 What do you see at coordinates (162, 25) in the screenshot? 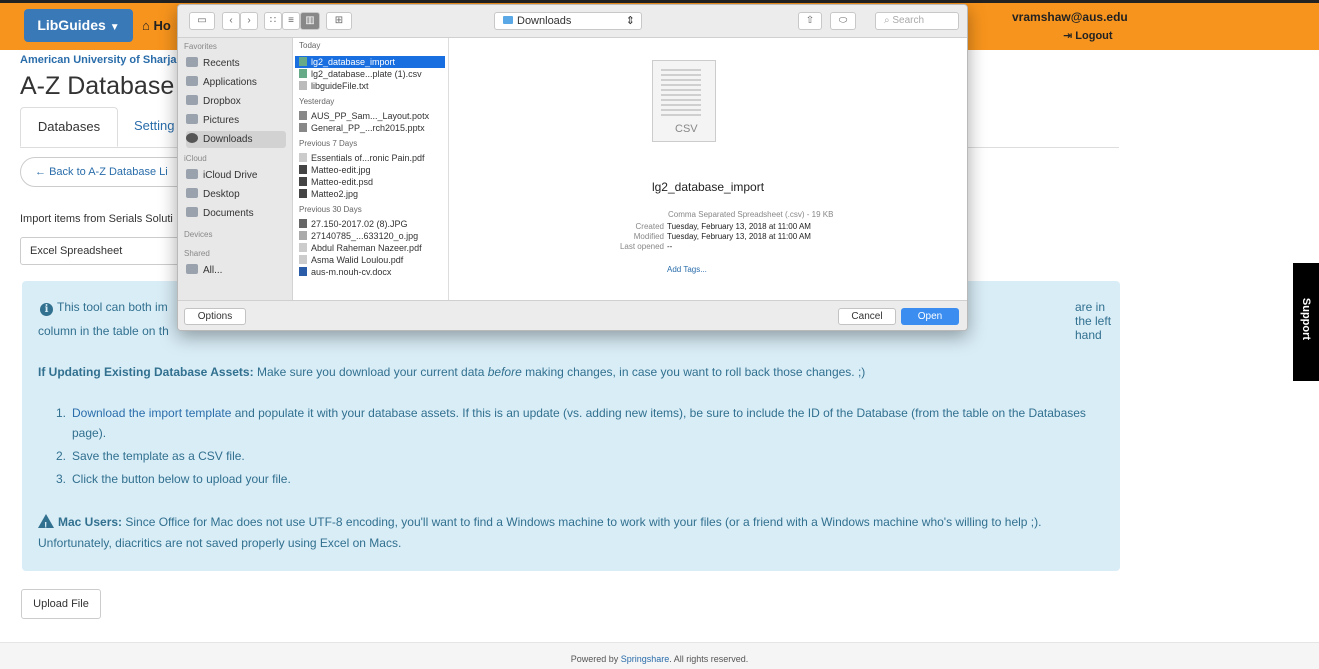
I see `home-label: Ho` at bounding box center [162, 25].